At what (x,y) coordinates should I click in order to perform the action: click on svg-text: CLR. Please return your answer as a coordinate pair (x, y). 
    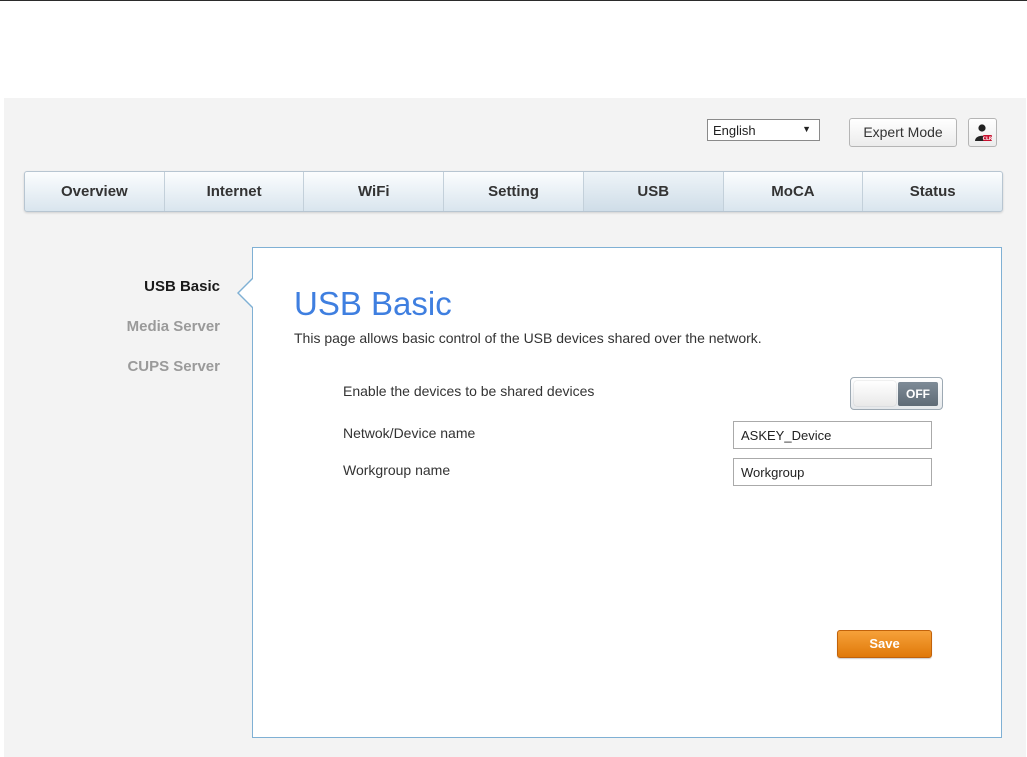
    Looking at the image, I should click on (987, 139).